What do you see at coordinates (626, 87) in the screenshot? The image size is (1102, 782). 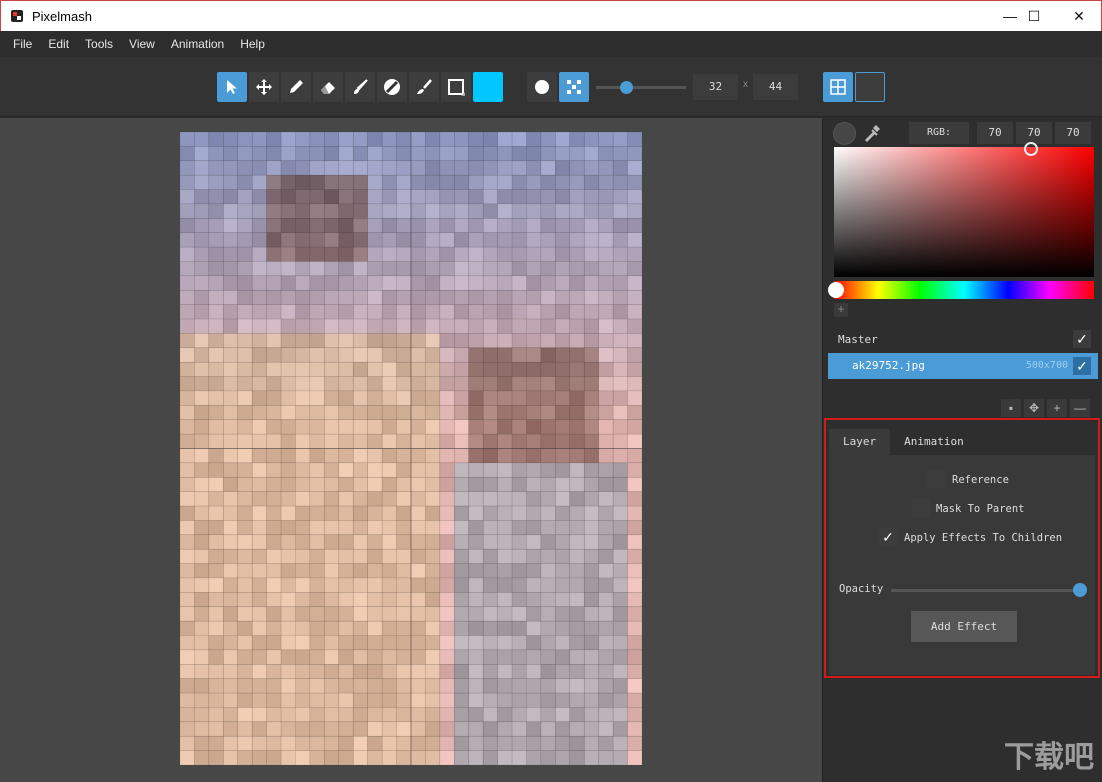 I see `brush-size-knob` at bounding box center [626, 87].